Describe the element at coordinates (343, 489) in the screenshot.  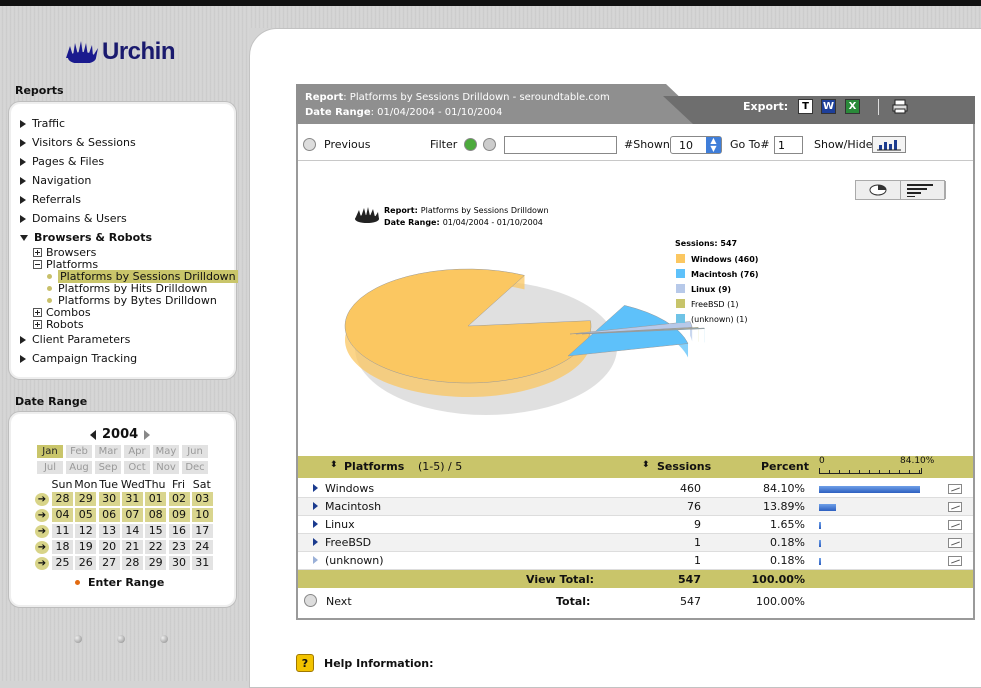
I see `platform-cell: Windows` at that location.